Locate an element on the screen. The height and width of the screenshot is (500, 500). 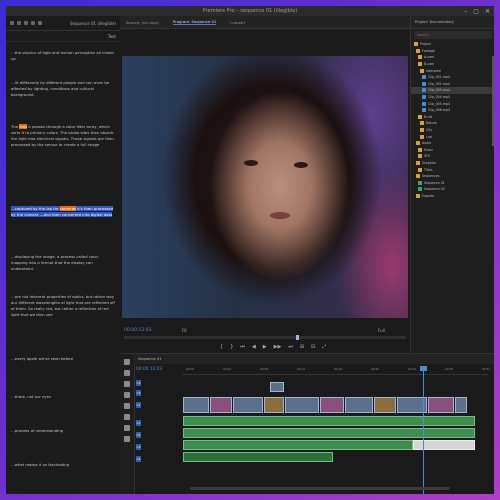
track-header: V1 is located at coordinates (159, 404).